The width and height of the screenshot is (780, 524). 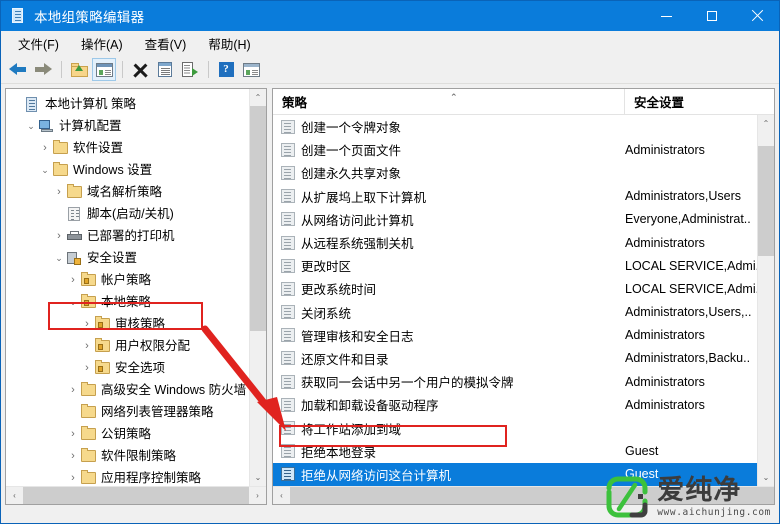 I want to click on close-button, so click(x=756, y=16).